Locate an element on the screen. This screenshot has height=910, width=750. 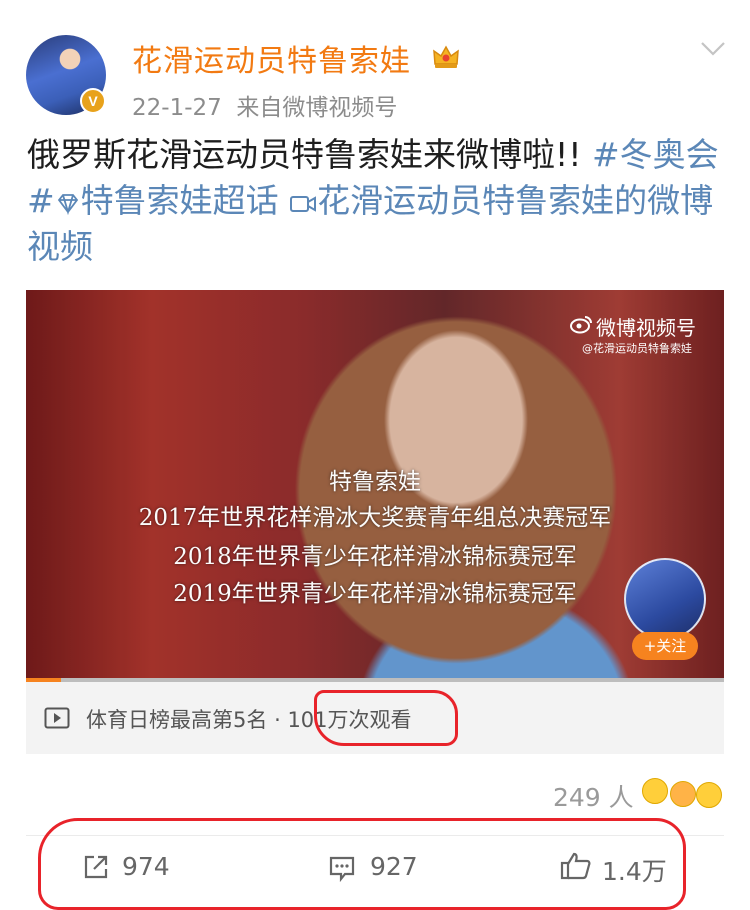
play-icon is located at coordinates (57, 718).